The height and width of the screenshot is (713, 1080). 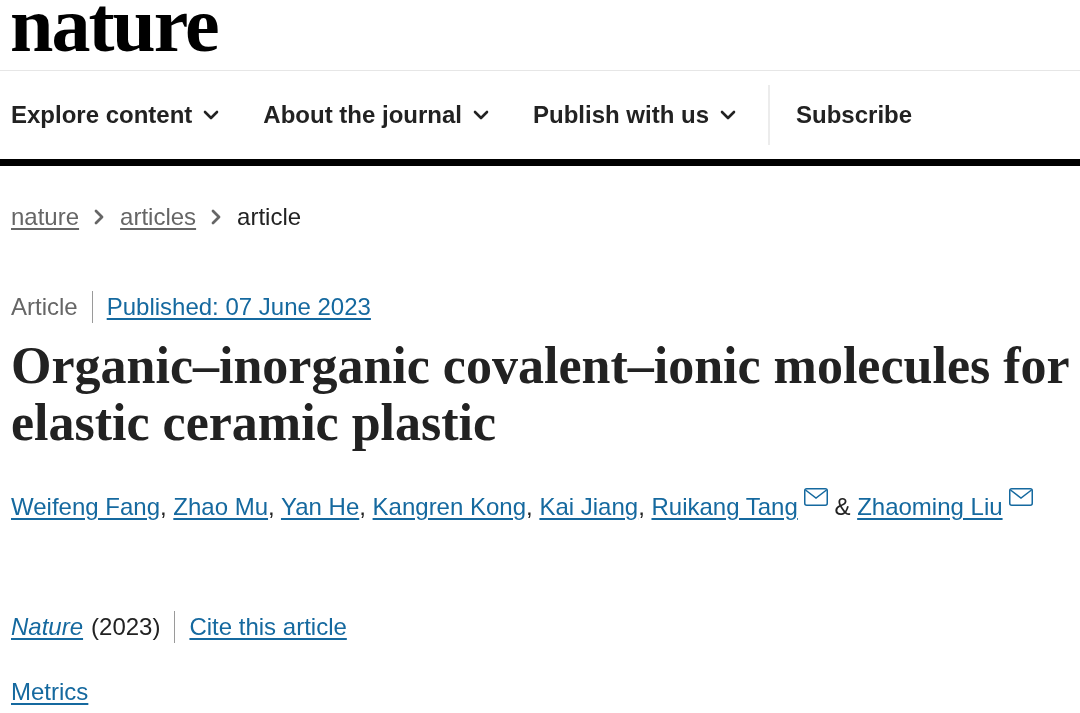 I want to click on cite-link: Cite this article, so click(x=268, y=627).